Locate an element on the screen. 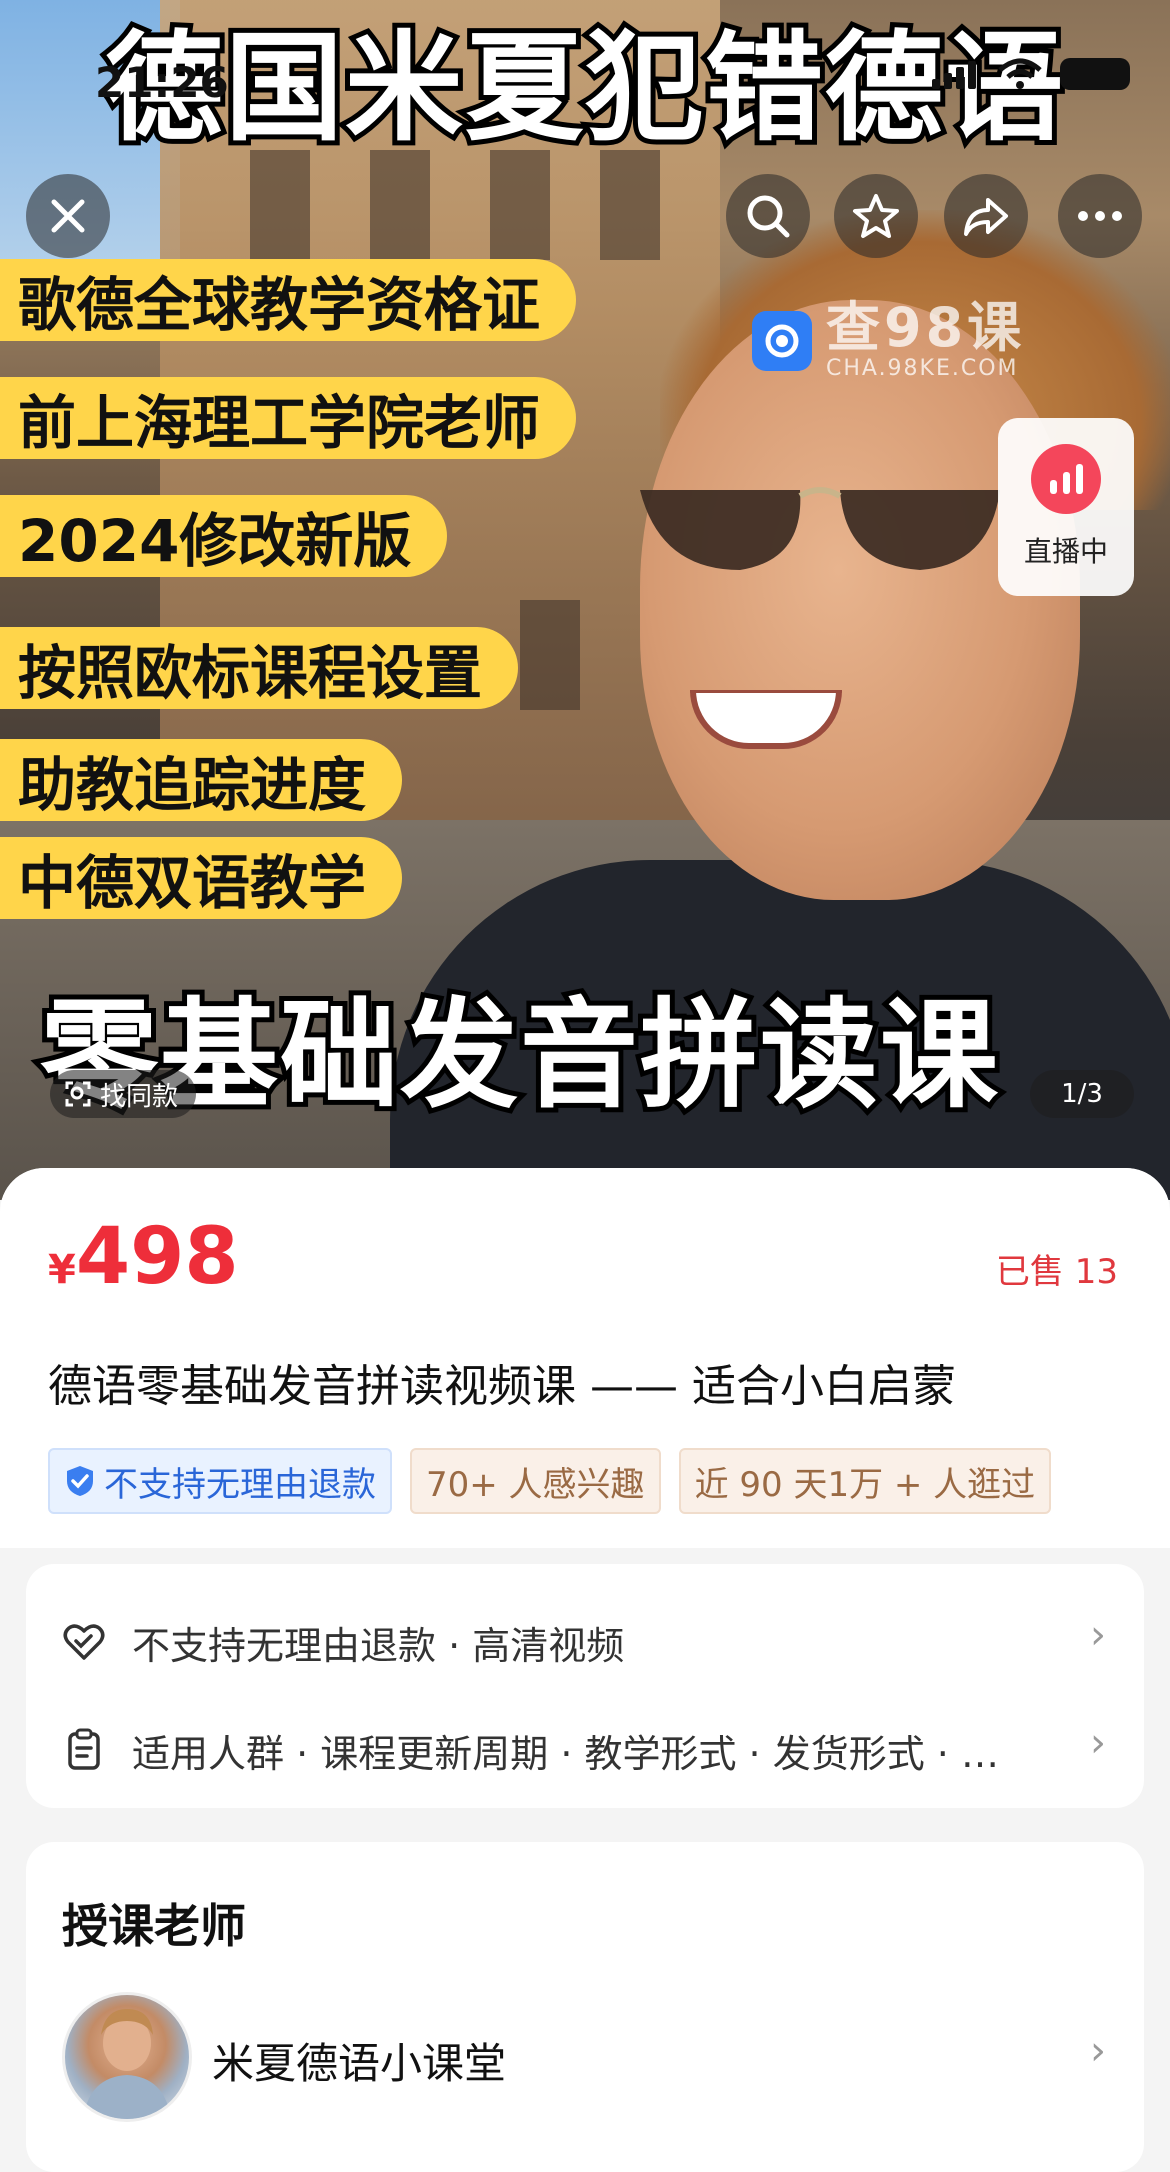 The width and height of the screenshot is (1170, 2172). search-icon is located at coordinates (768, 216).